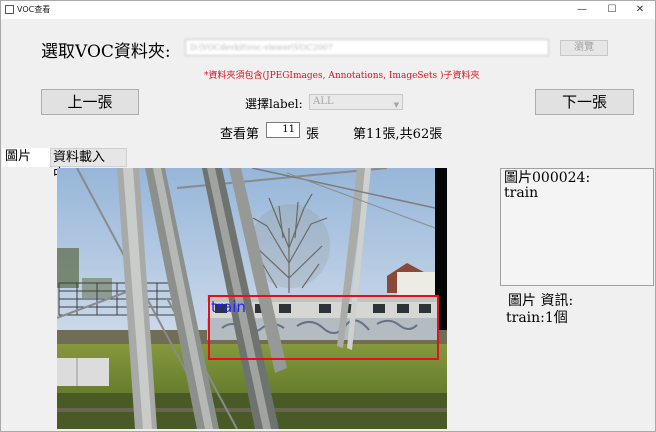 The image size is (656, 432). Describe the element at coordinates (228, 307) in the screenshot. I see `detection-label: train` at that location.